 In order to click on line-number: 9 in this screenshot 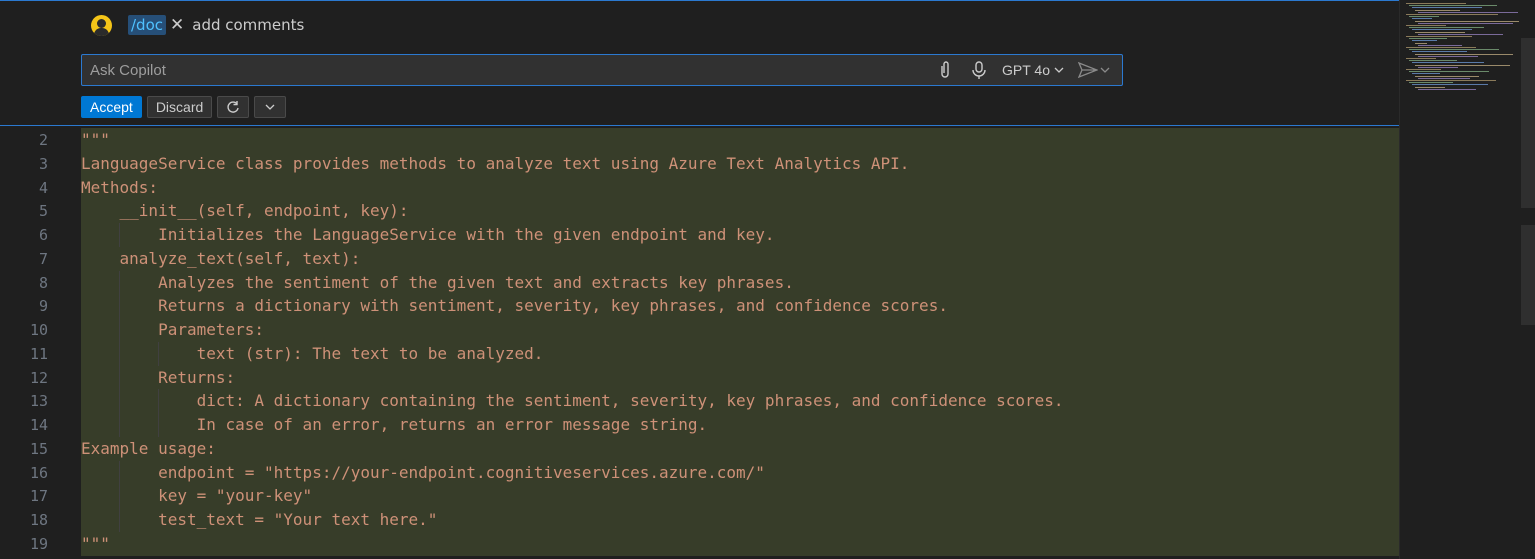, I will do `click(43, 306)`.